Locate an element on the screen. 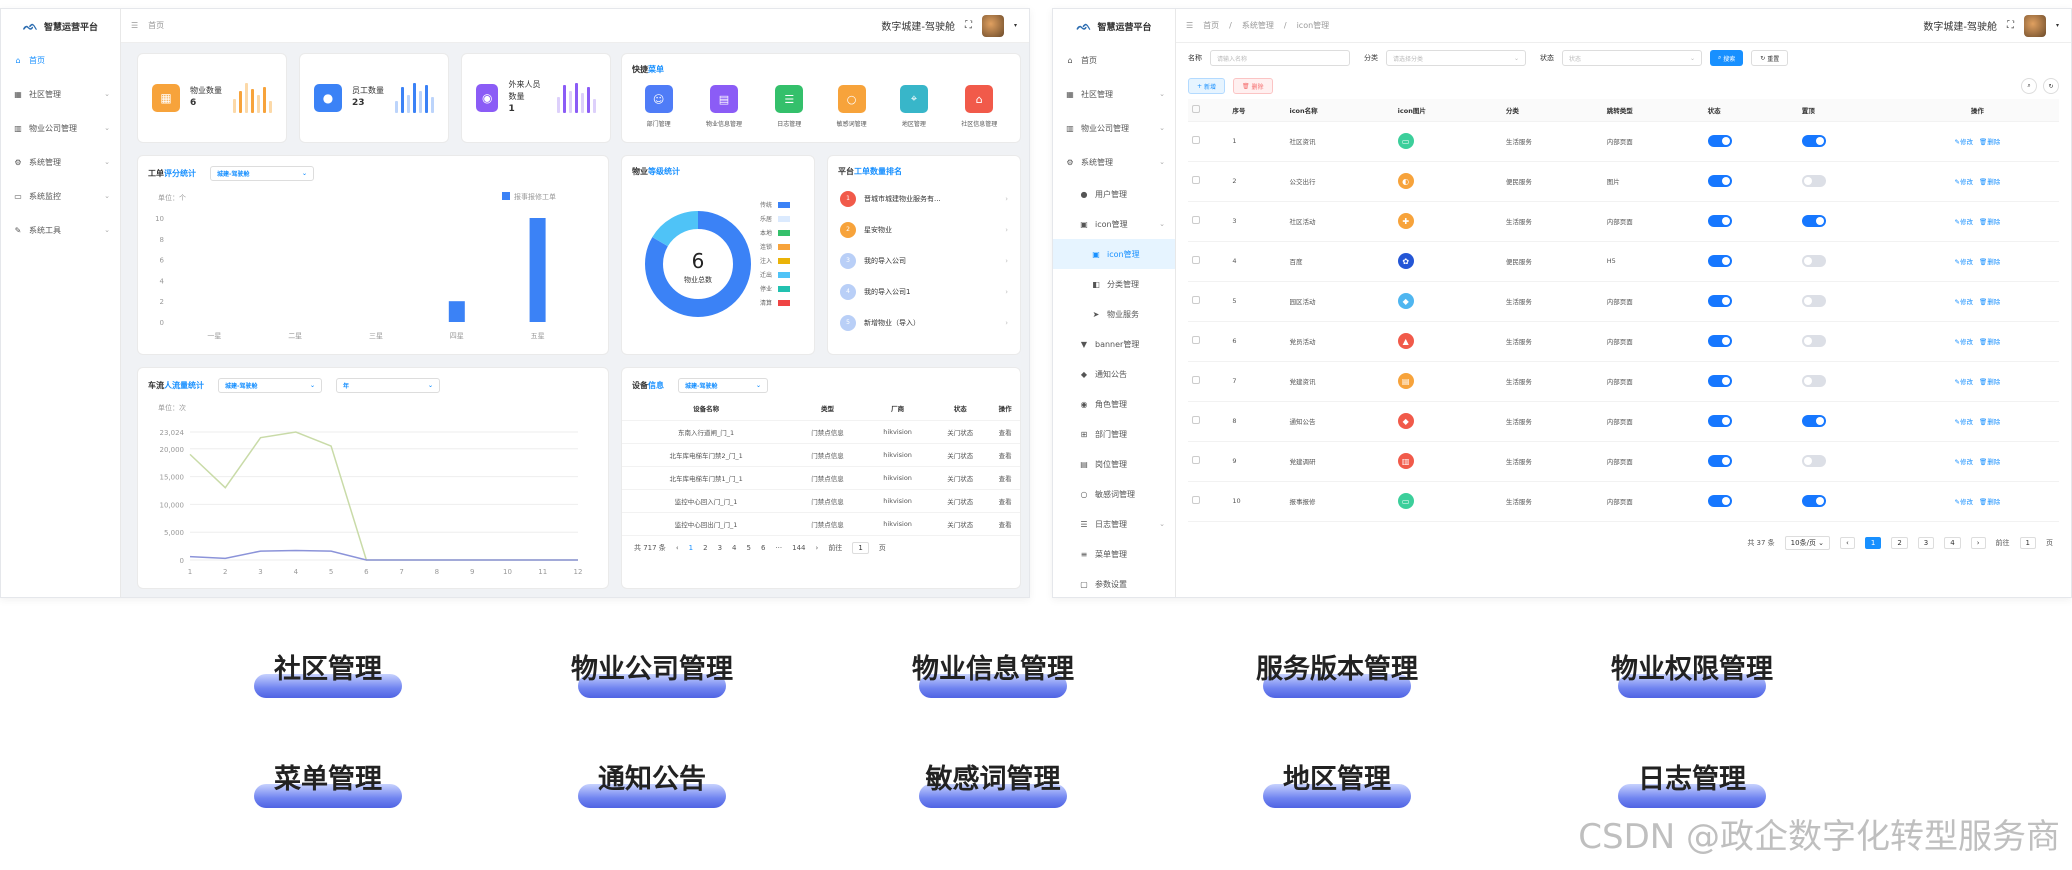  quick-item: ☺ 部门管理 is located at coordinates (658, 106).